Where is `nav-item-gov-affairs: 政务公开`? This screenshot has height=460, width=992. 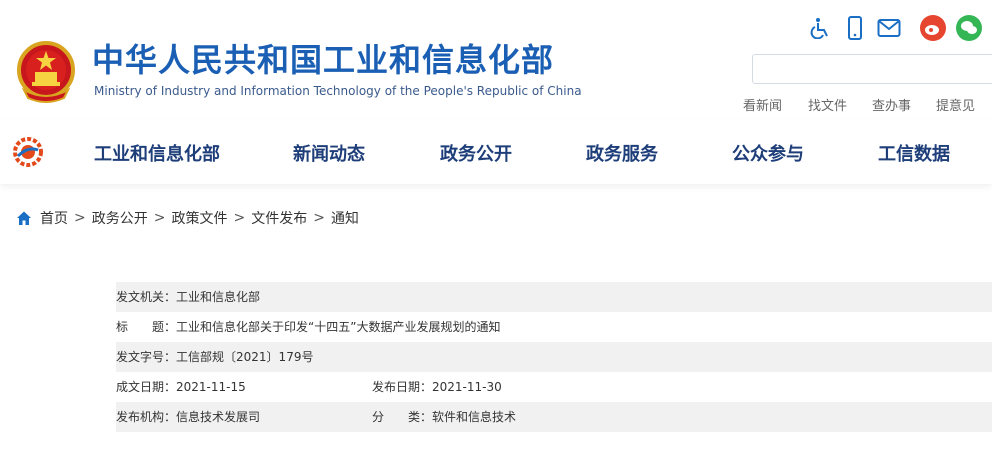 nav-item-gov-affairs: 政务公开 is located at coordinates (476, 153).